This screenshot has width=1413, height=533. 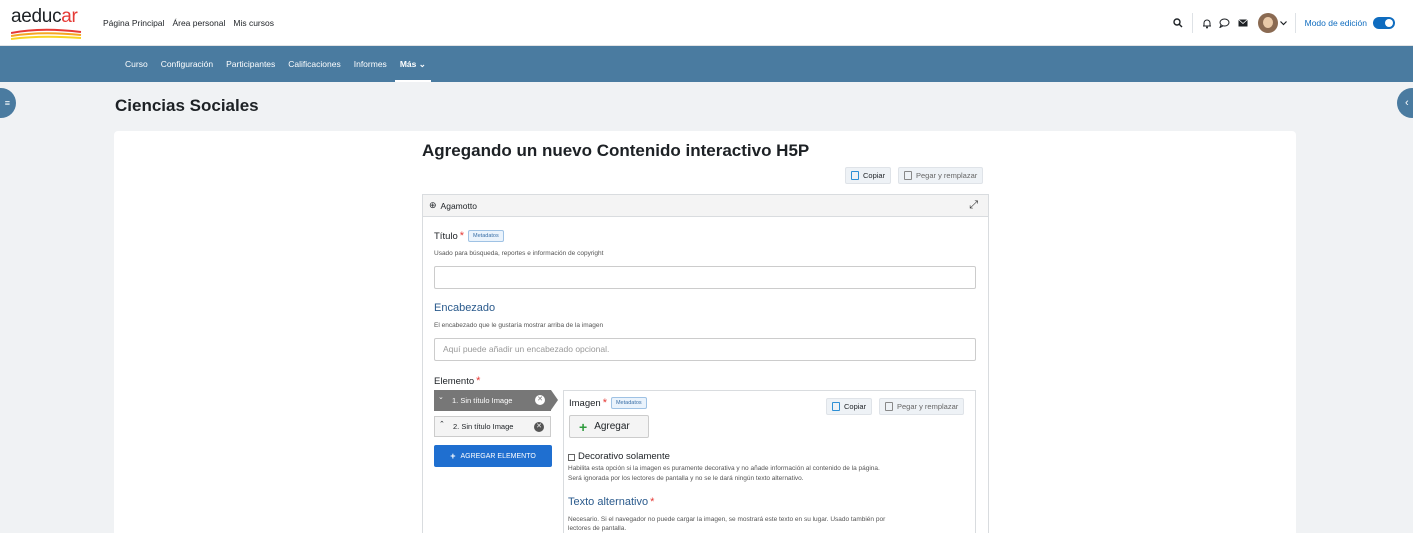 What do you see at coordinates (705, 277) in the screenshot?
I see `title-input` at bounding box center [705, 277].